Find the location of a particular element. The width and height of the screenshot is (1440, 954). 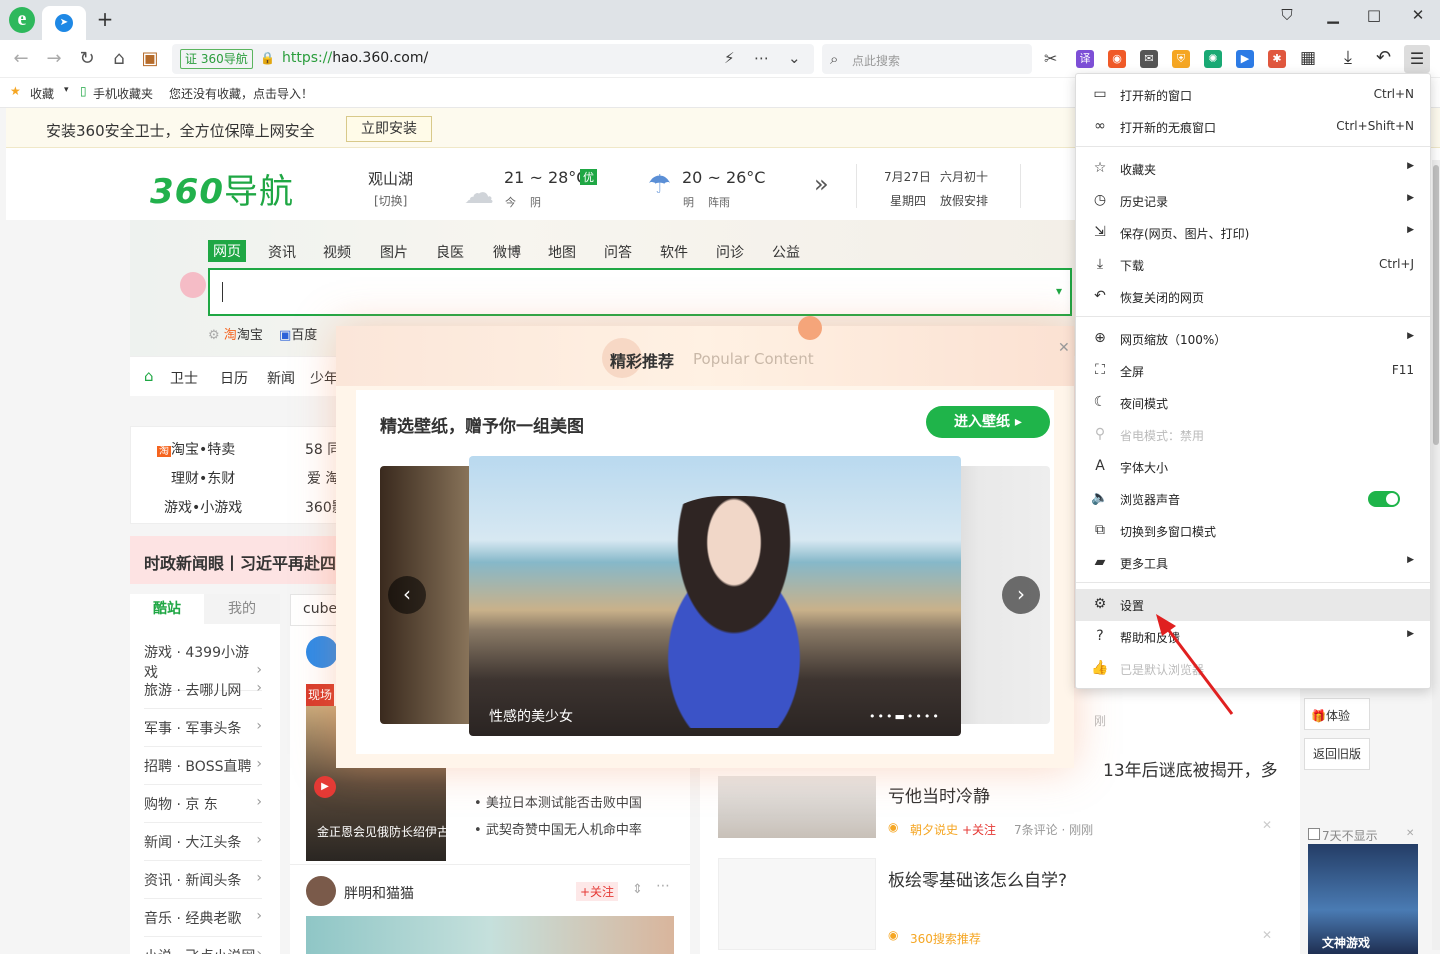

chatgpt-icon: ✺ is located at coordinates (1213, 59).